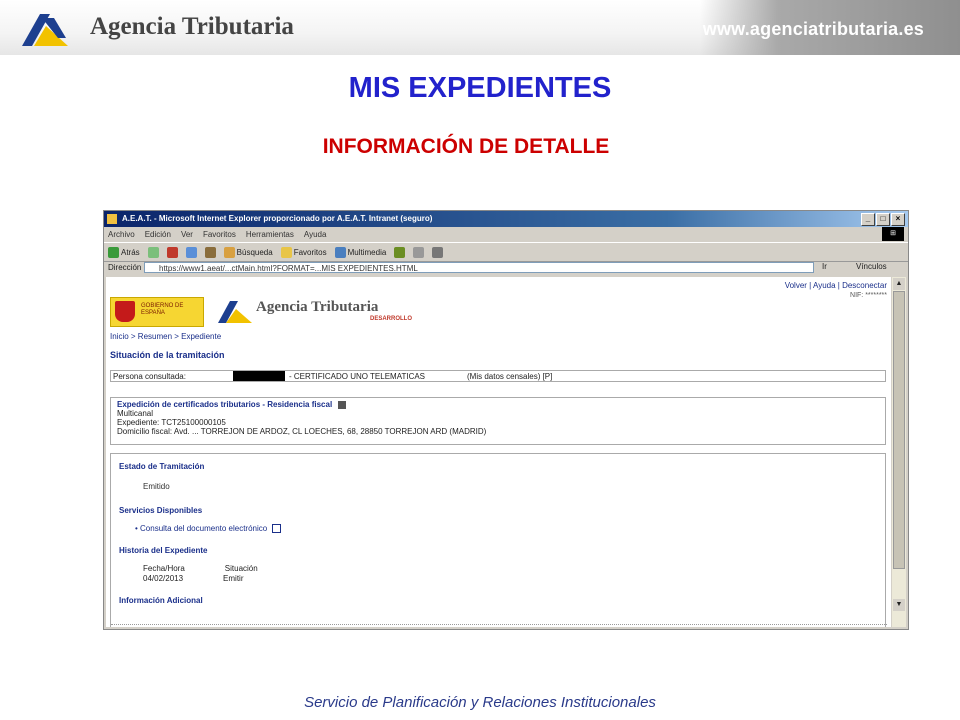 This screenshot has height=720, width=960. Describe the element at coordinates (162, 466) in the screenshot. I see `status-title: Estado de Tramitación` at that location.